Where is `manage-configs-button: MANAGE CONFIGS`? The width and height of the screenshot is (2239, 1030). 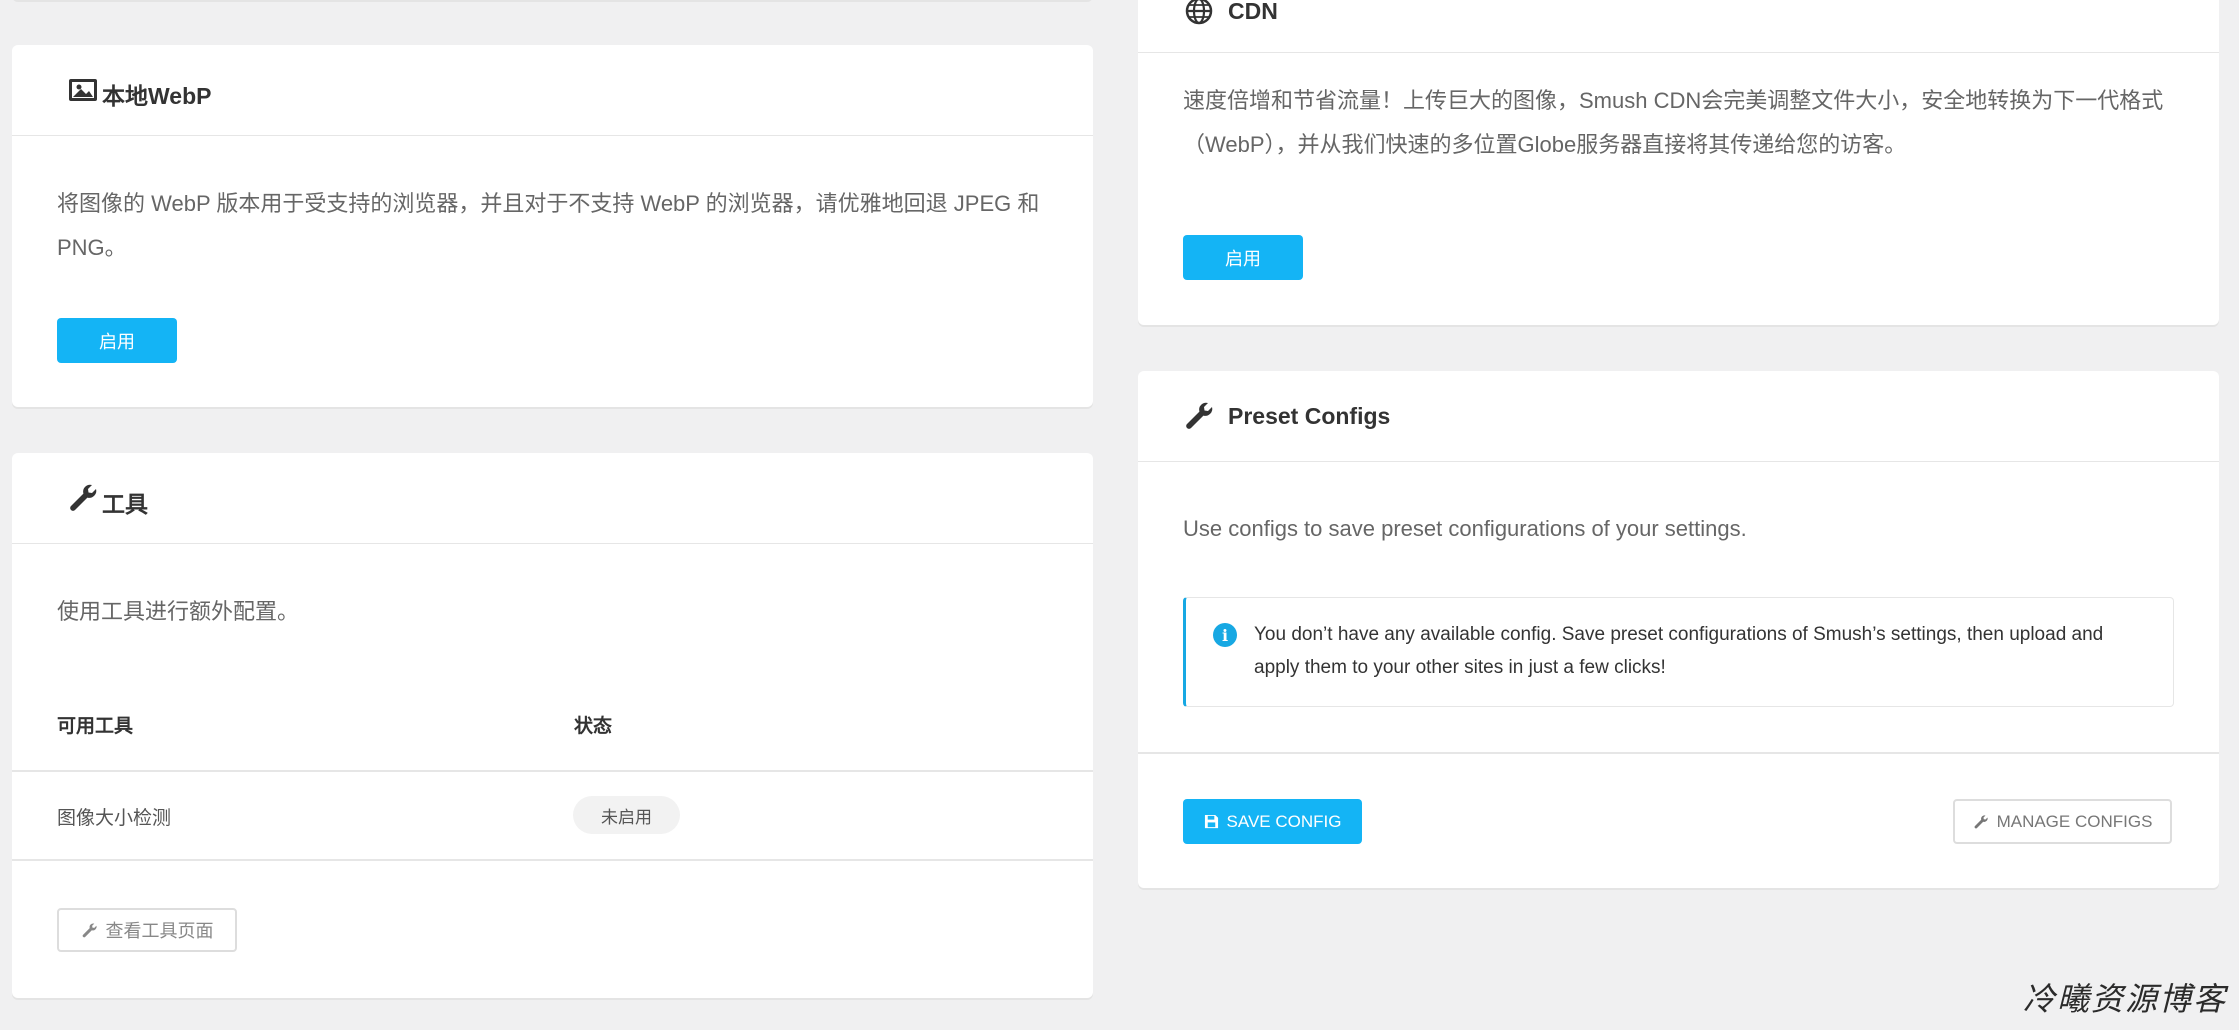
manage-configs-button: MANAGE CONFIGS is located at coordinates (2062, 821).